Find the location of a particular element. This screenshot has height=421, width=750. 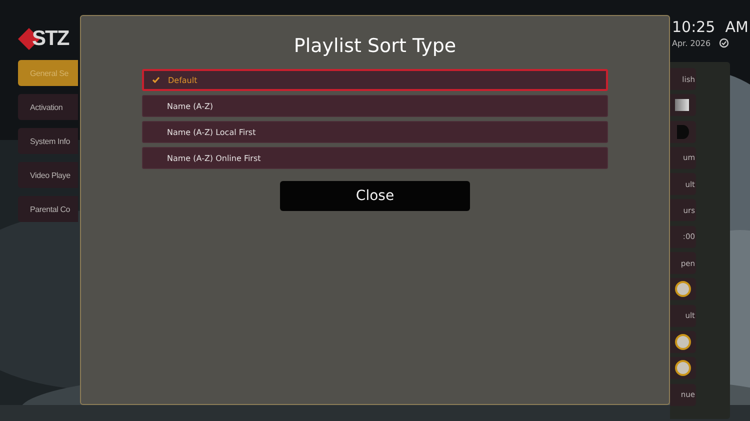

clock-ampm: AM is located at coordinates (736, 27).